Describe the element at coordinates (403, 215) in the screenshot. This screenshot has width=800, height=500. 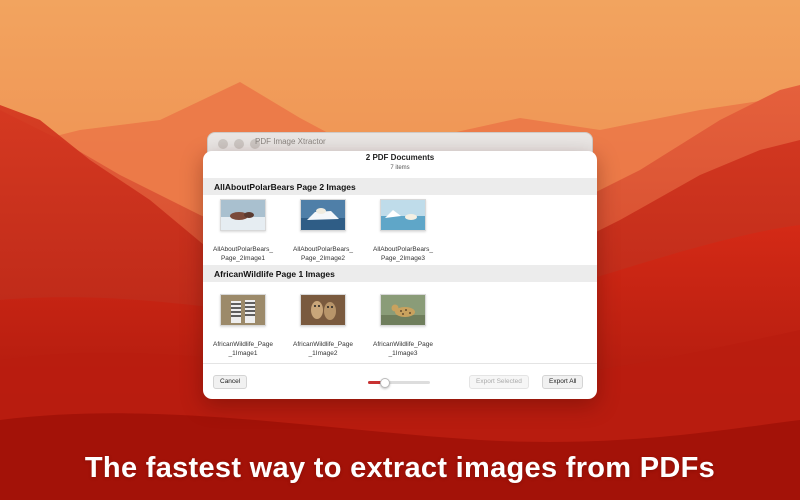
I see `polar-bear-in-water-icon` at that location.